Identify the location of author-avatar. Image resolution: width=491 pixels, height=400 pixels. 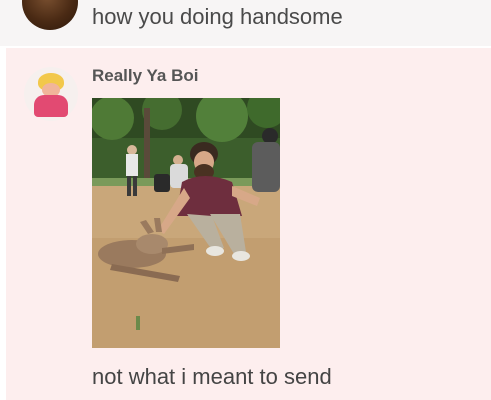
(51, 94).